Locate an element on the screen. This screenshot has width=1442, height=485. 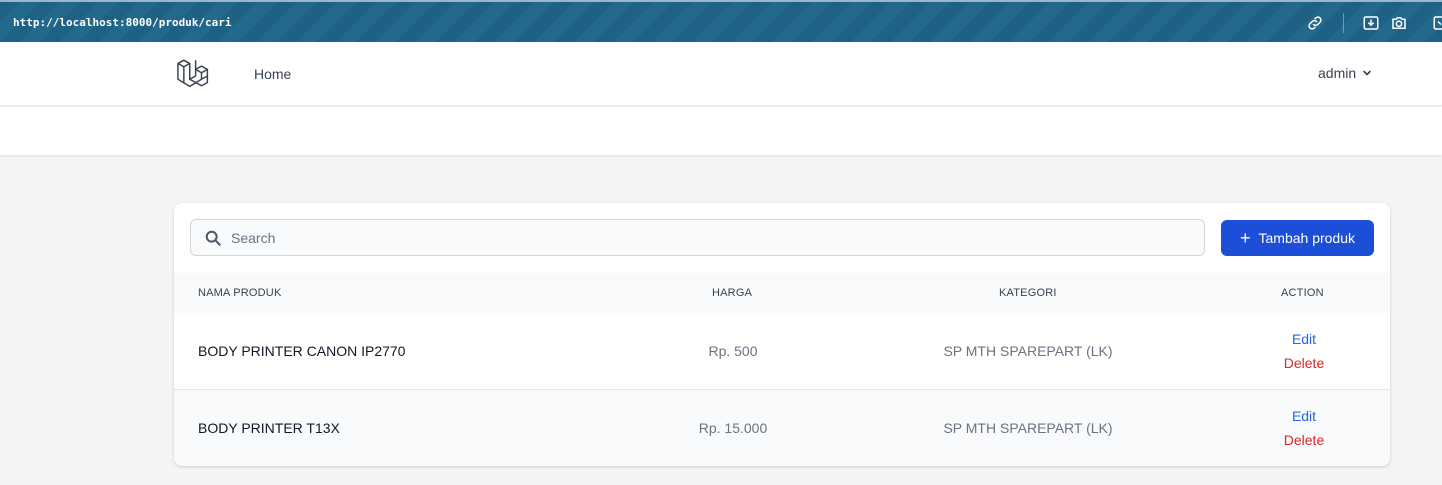
url-text: http://localhost:8000/produk/cari is located at coordinates (122, 22).